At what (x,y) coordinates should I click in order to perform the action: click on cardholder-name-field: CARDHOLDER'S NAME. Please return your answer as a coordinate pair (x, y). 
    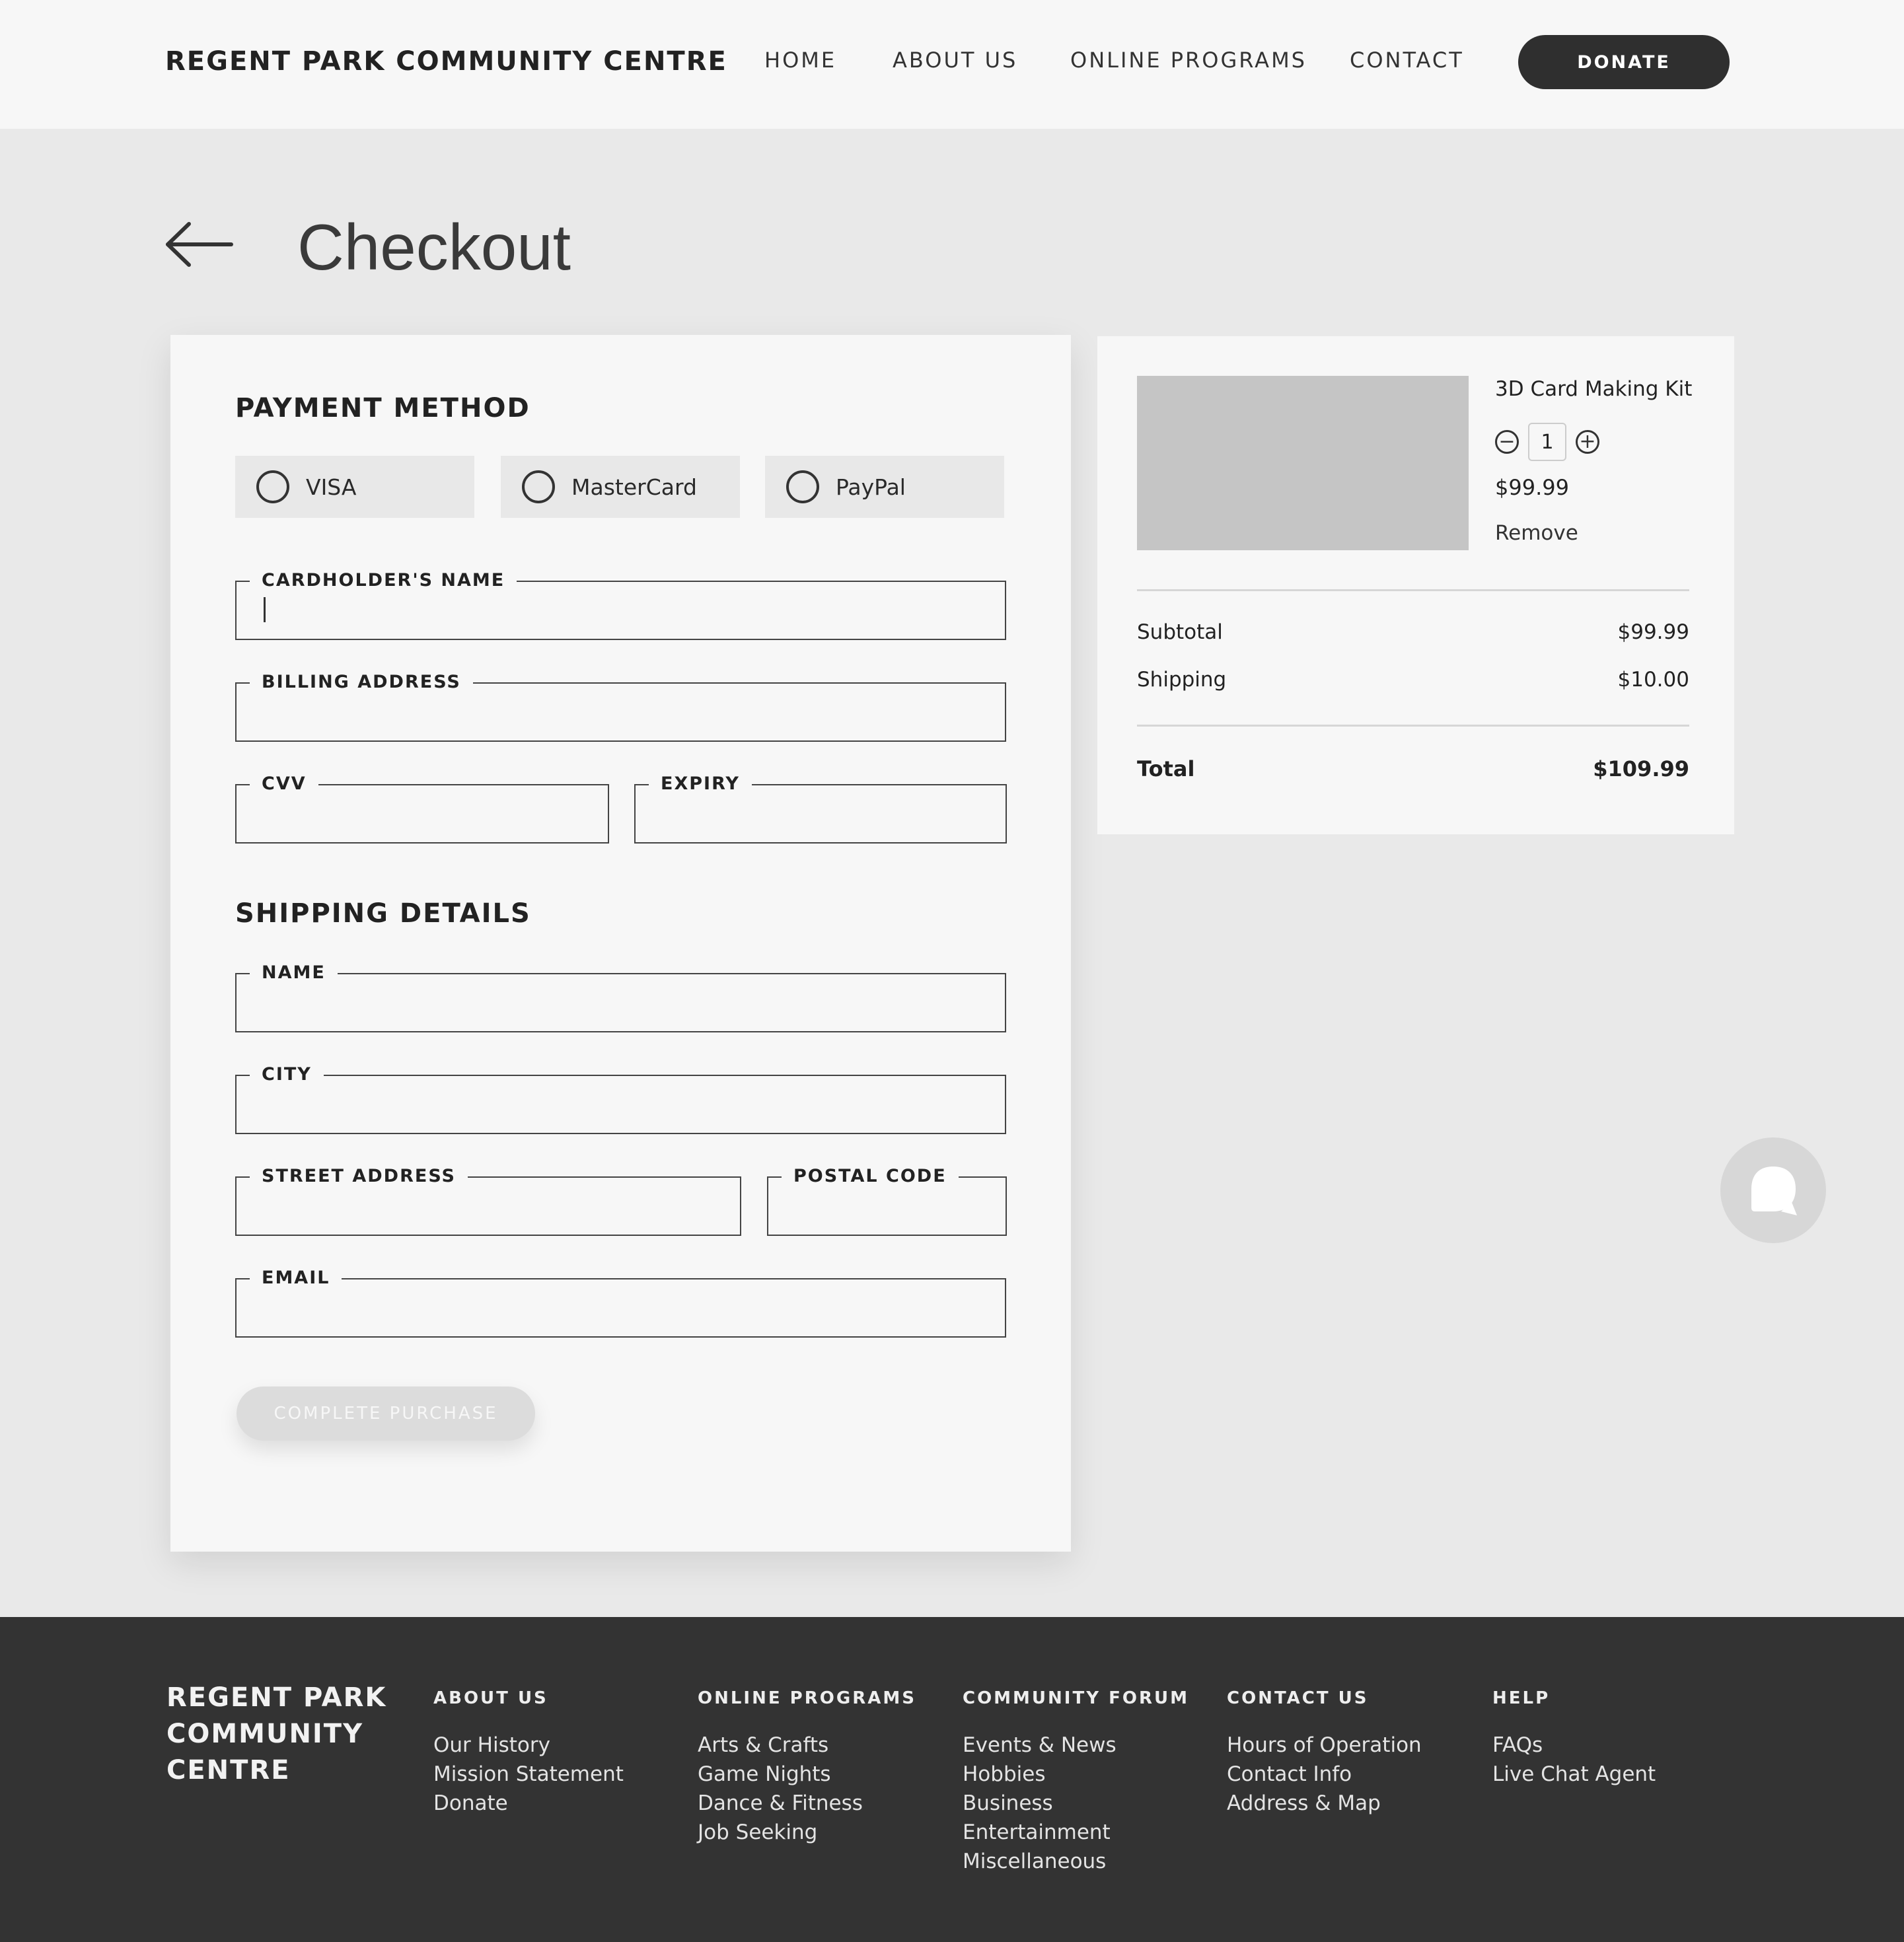
    Looking at the image, I should click on (620, 605).